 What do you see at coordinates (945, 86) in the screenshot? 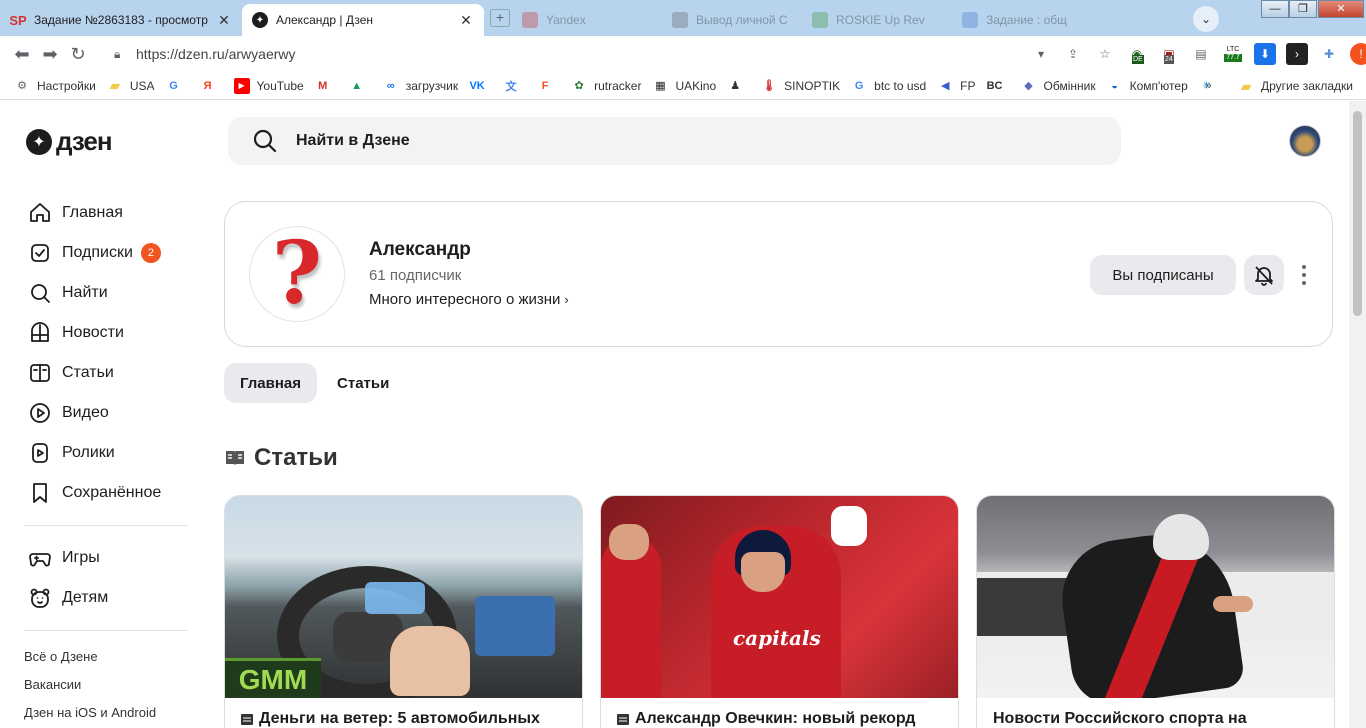
I see `fp-icon: ◀` at bounding box center [945, 86].